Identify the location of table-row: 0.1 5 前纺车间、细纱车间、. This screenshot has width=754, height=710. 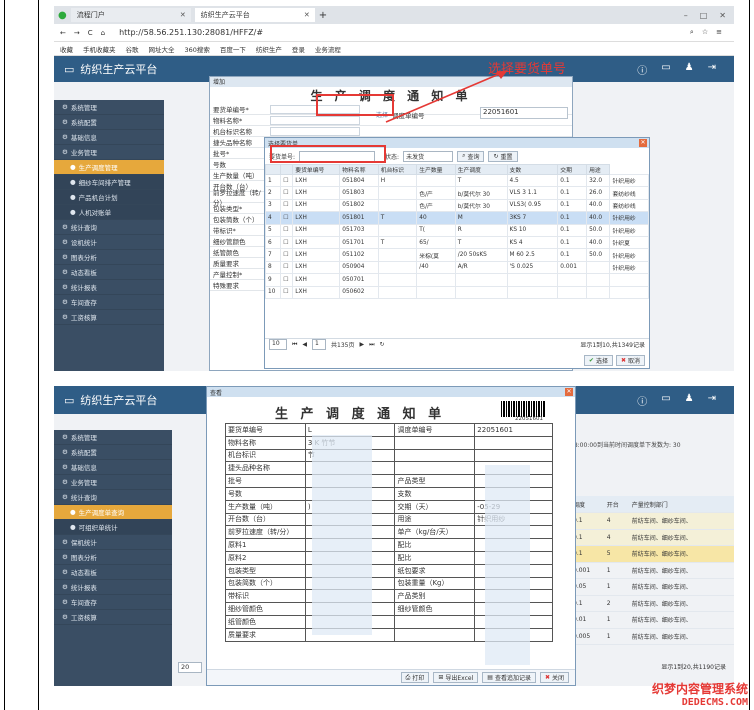
(652, 554).